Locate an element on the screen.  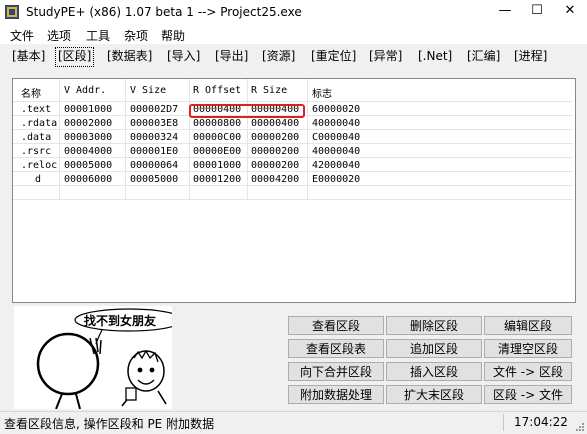
tab-disassembly: [汇编] is located at coordinates (483, 56).